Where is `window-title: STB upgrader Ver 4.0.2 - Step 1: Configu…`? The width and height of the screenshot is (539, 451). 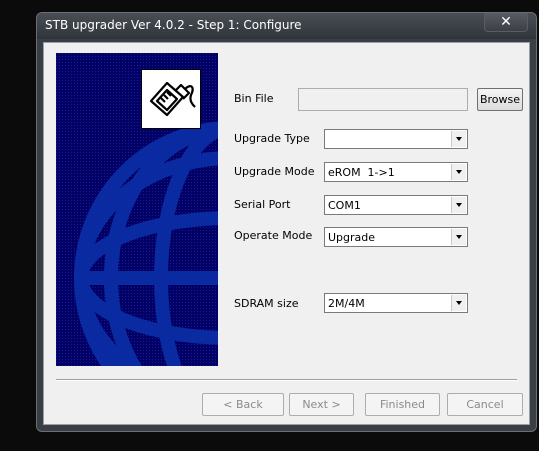 window-title: STB upgrader Ver 4.0.2 - Step 1: Configu… is located at coordinates (173, 25).